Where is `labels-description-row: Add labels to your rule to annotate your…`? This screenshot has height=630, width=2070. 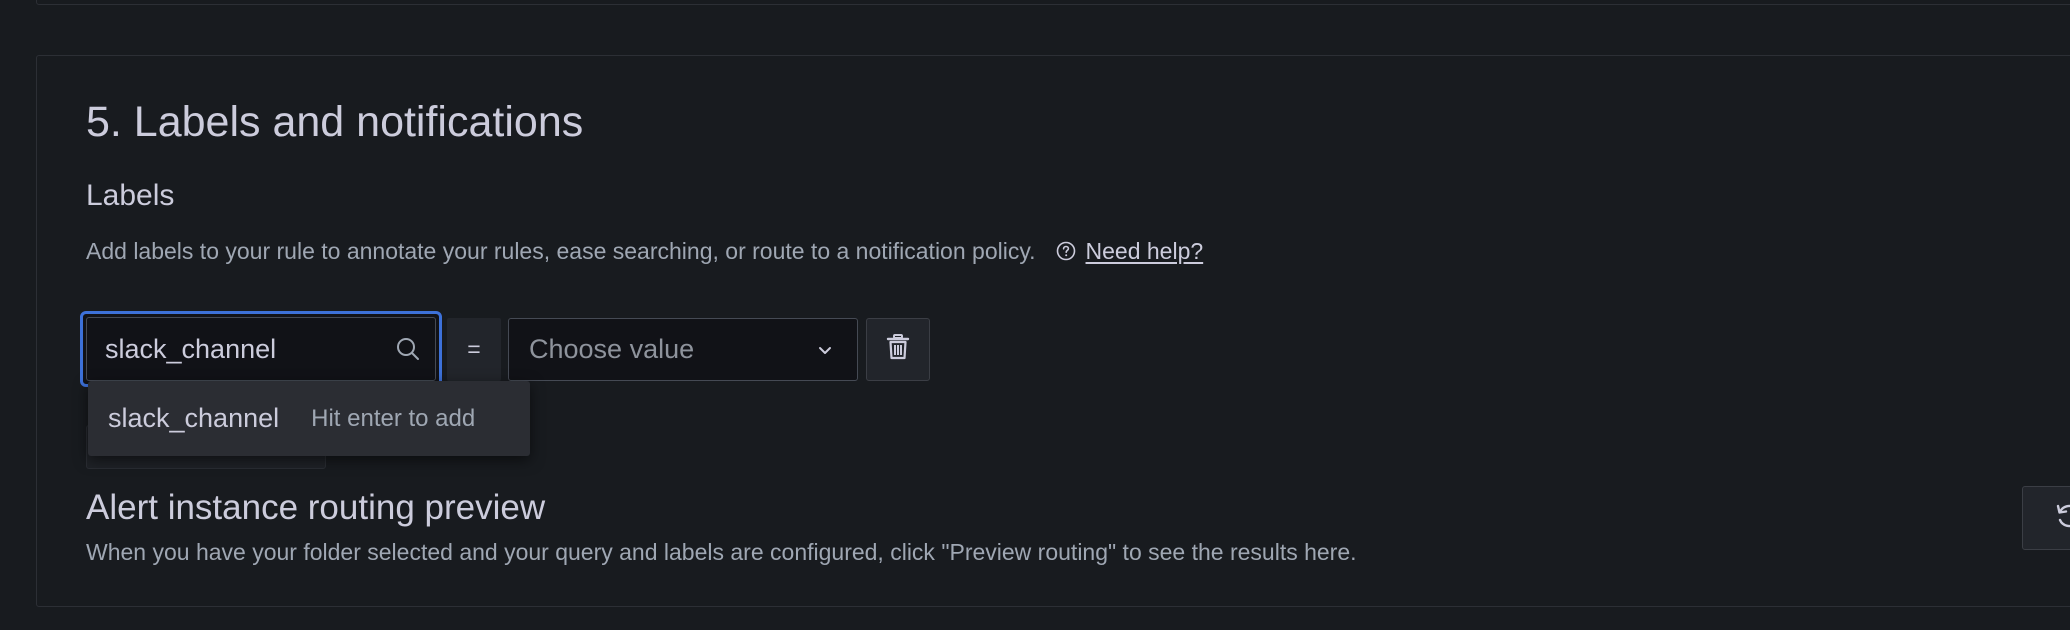
labels-description-row: Add labels to your rule to annotate your… is located at coordinates (644, 251).